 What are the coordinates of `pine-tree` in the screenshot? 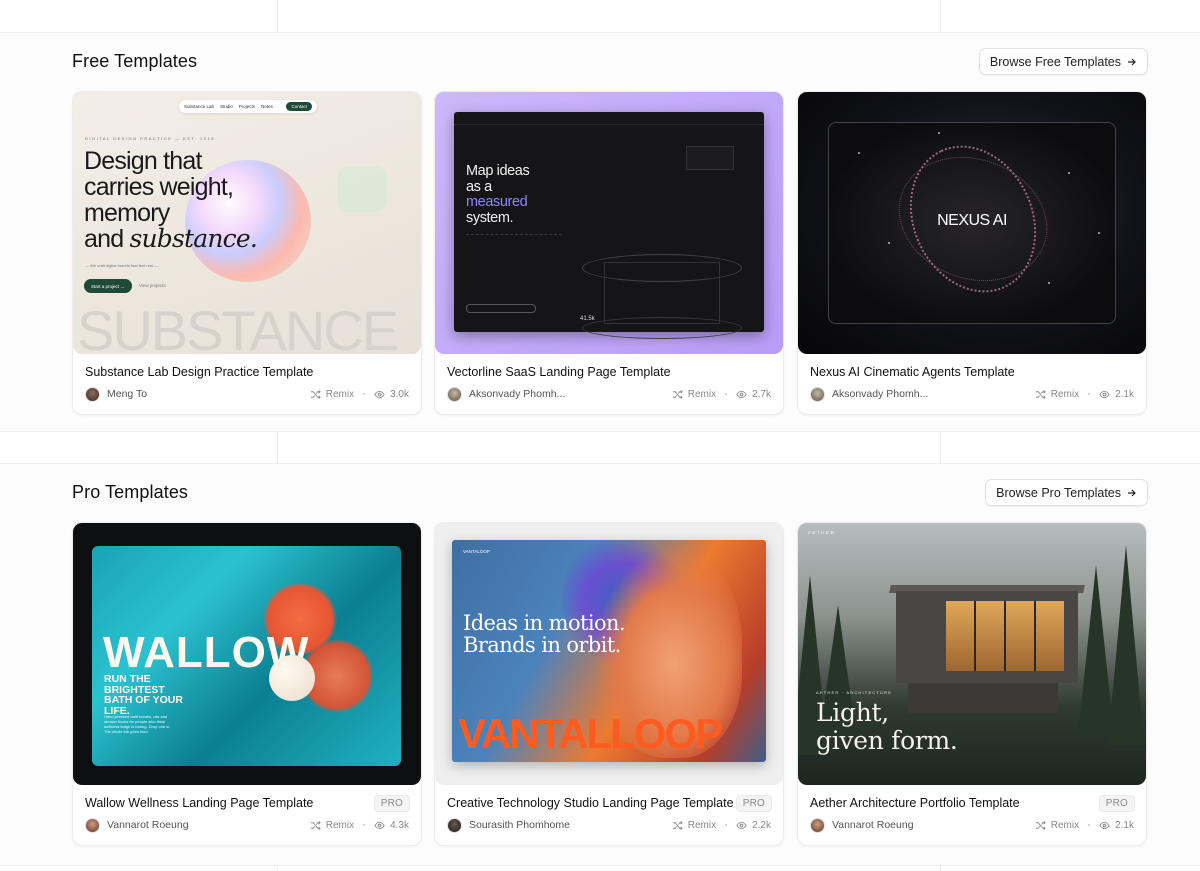 It's located at (1126, 645).